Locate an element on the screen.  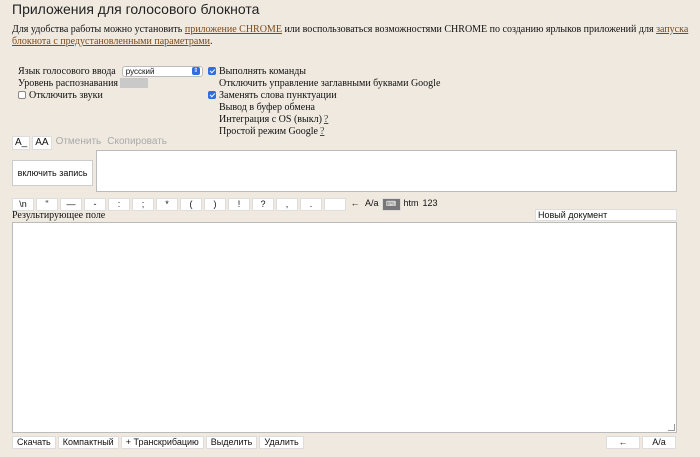
htm-button: htm is located at coordinates (411, 203).